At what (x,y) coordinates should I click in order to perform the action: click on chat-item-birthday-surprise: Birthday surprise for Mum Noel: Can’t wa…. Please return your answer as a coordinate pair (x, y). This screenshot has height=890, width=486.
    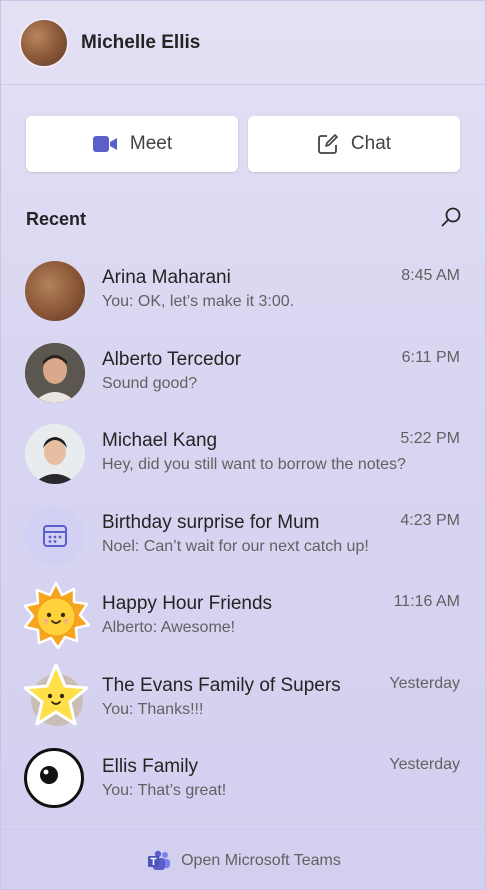
    Looking at the image, I should click on (243, 537).